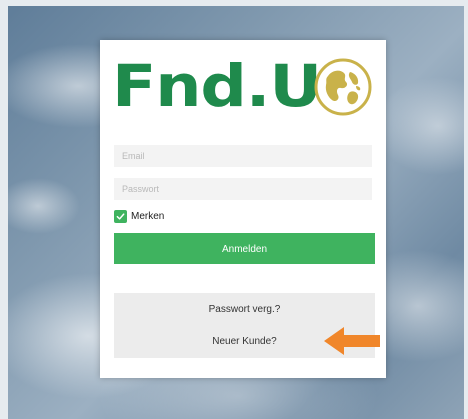 Image resolution: width=468 pixels, height=419 pixels. I want to click on arrow-left-icon, so click(352, 341).